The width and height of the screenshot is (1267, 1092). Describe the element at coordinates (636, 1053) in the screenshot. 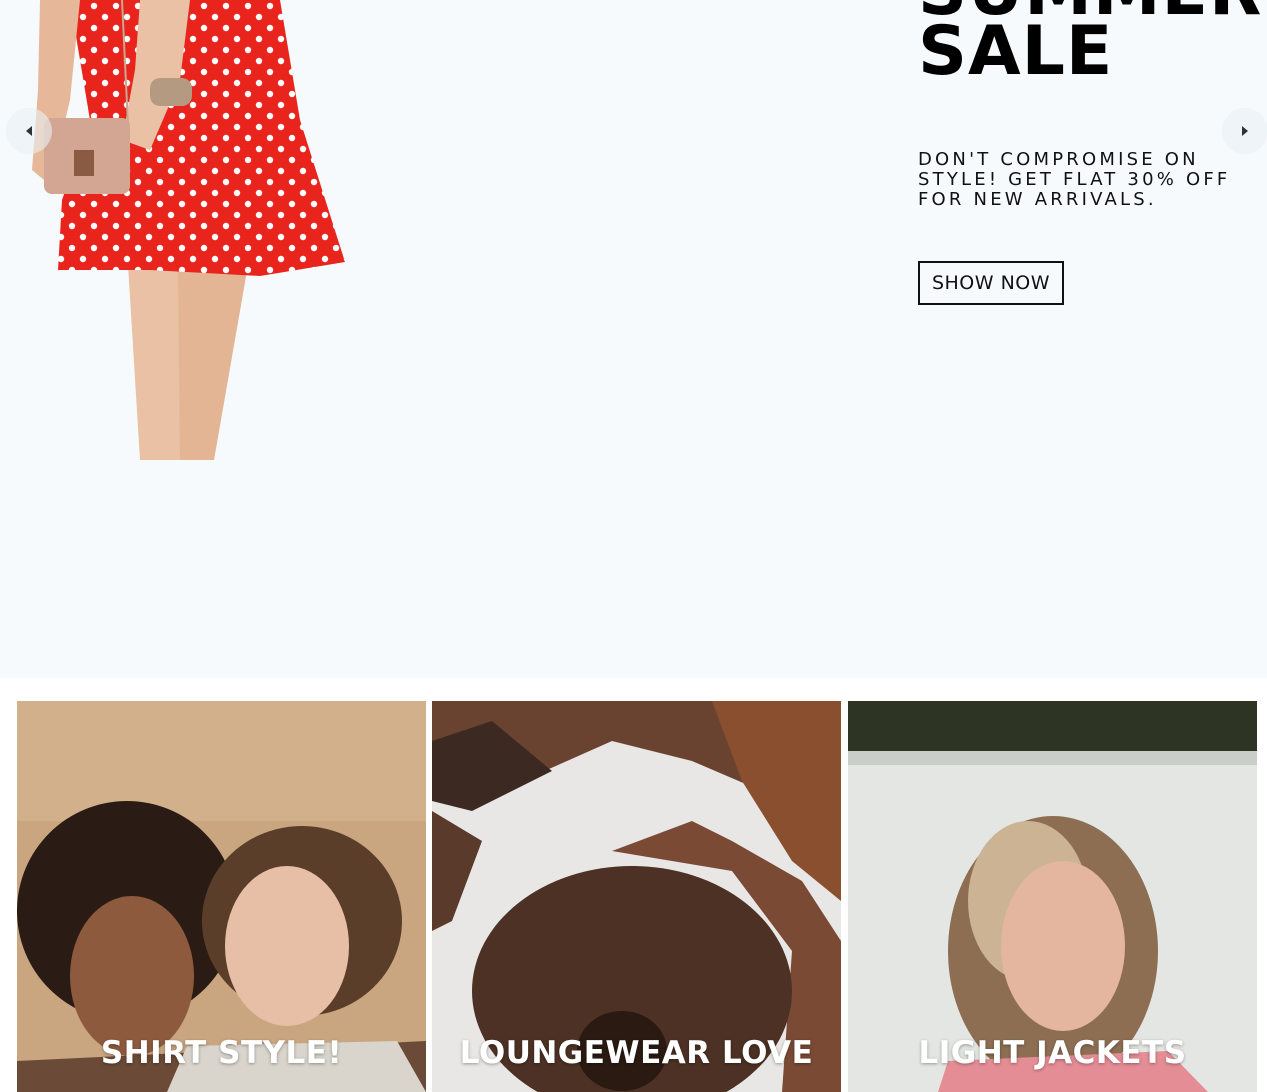

I see `category-label: LOUNGEWEAR LOVE` at that location.